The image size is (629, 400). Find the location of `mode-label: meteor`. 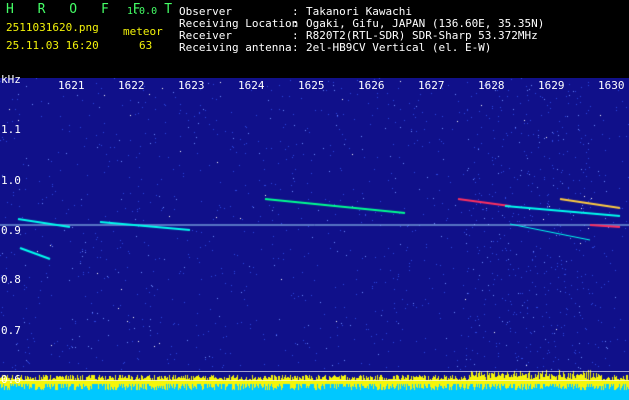

mode-label: meteor is located at coordinates (143, 31).